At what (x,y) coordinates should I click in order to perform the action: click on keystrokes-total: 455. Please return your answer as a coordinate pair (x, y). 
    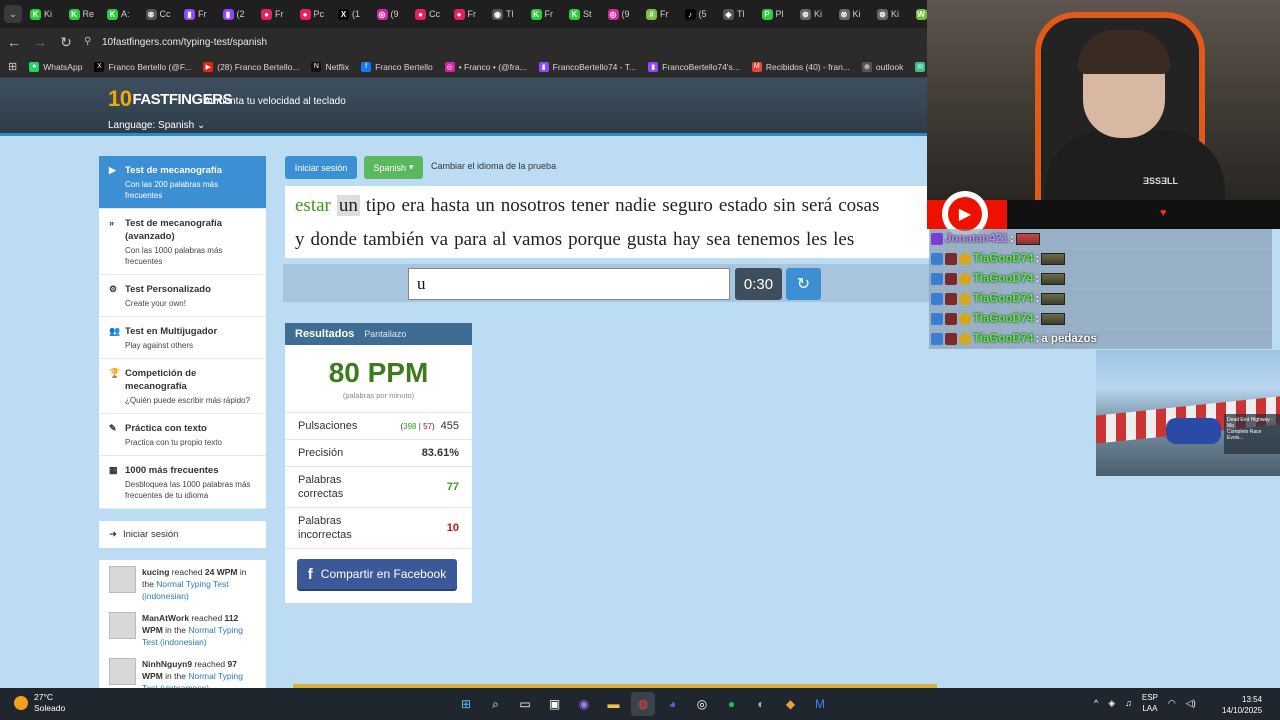
    Looking at the image, I should click on (449, 426).